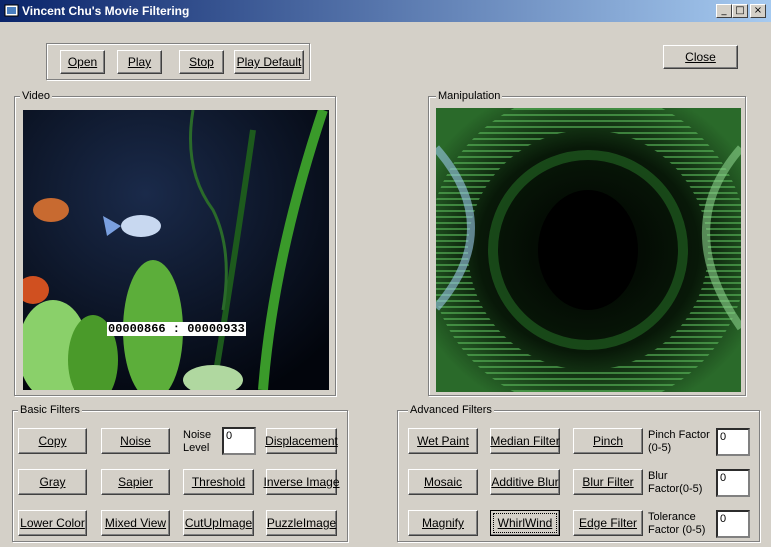  What do you see at coordinates (525, 441) in the screenshot?
I see `median-filter-button: Median Filter` at bounding box center [525, 441].